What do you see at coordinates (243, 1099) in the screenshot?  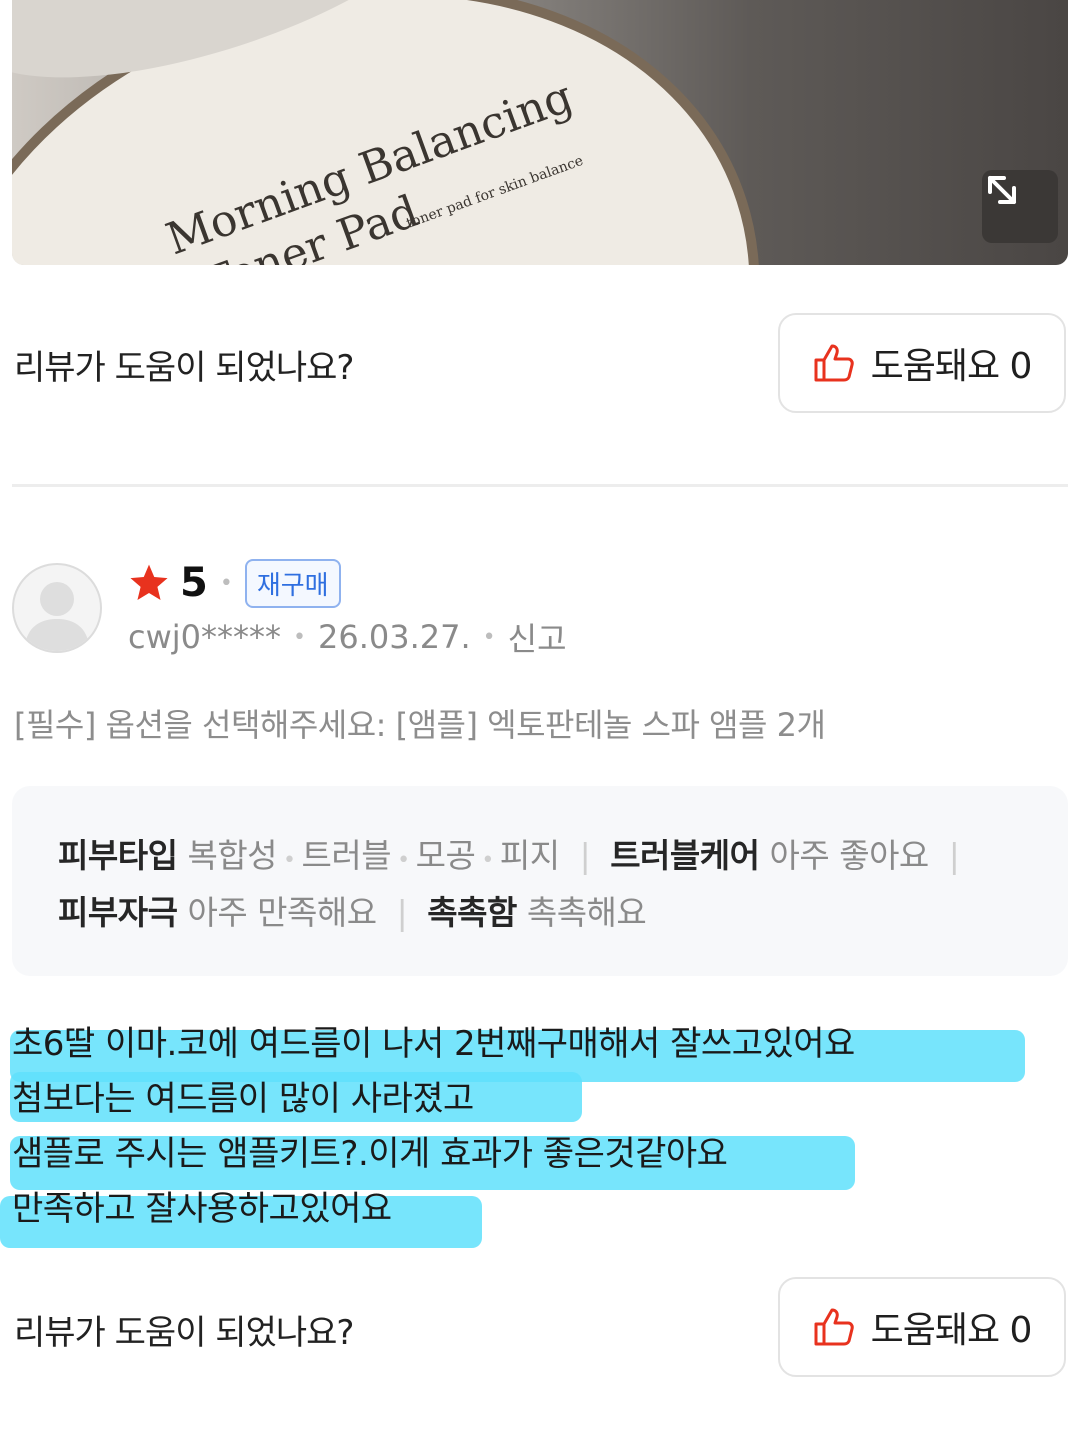 I see `review-body-line: 첨보다는 여드름이 많이 사라졌고` at bounding box center [243, 1099].